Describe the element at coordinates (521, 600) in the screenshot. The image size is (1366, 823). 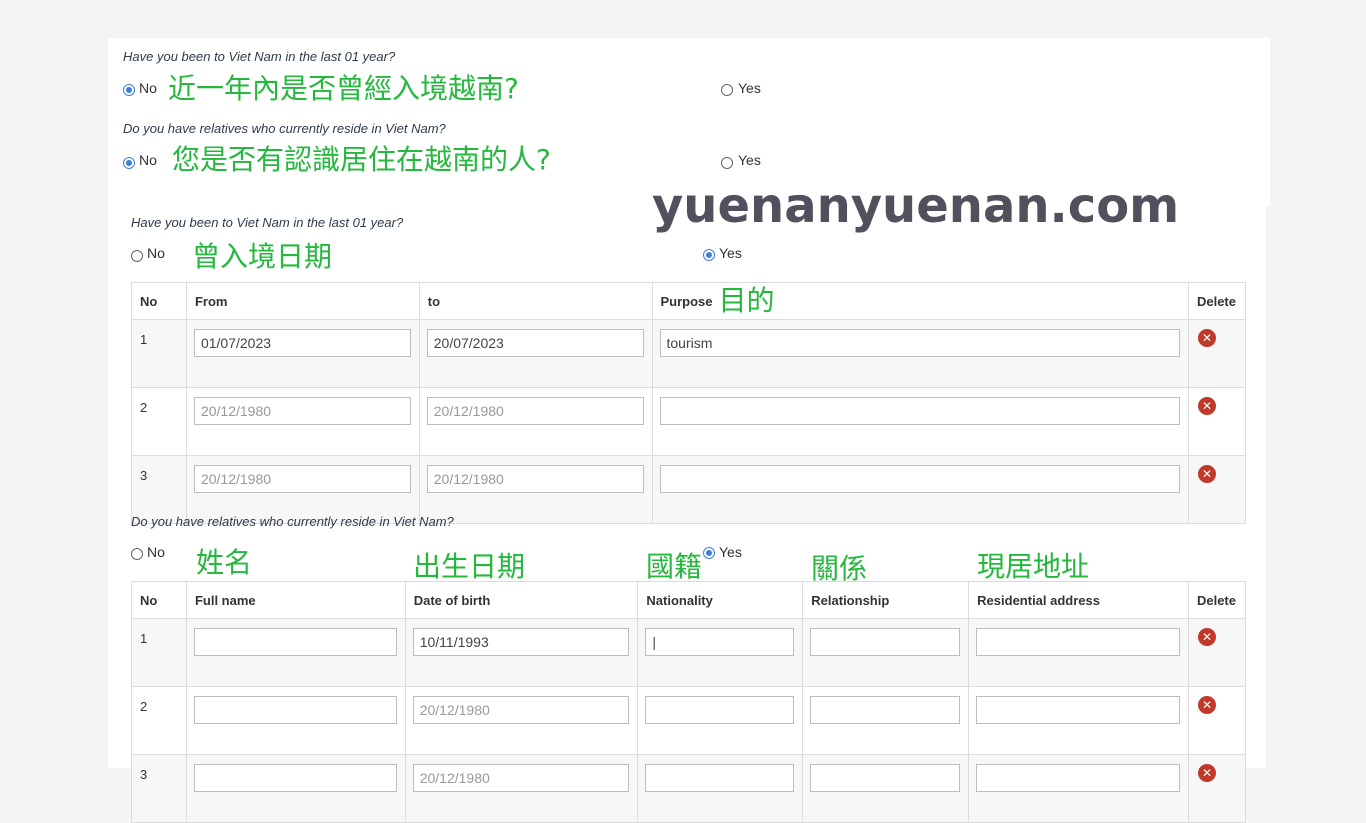
I see `col-date-of-birth: Date of birth` at that location.